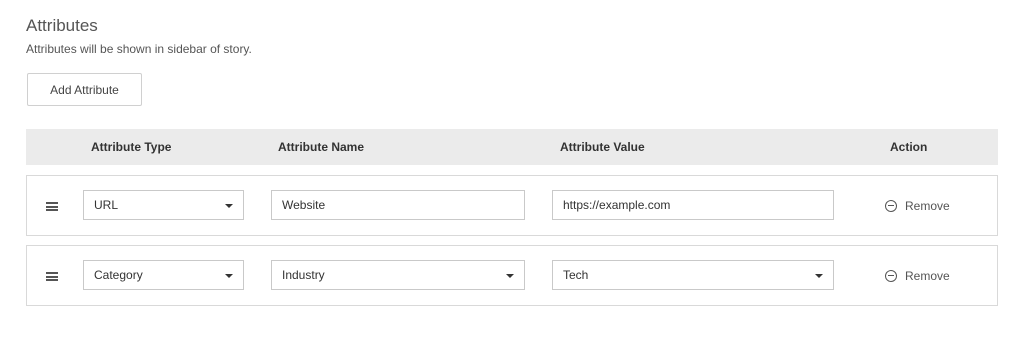 Image resolution: width=1020 pixels, height=350 pixels. I want to click on attribute-name-select: Industry, so click(398, 275).